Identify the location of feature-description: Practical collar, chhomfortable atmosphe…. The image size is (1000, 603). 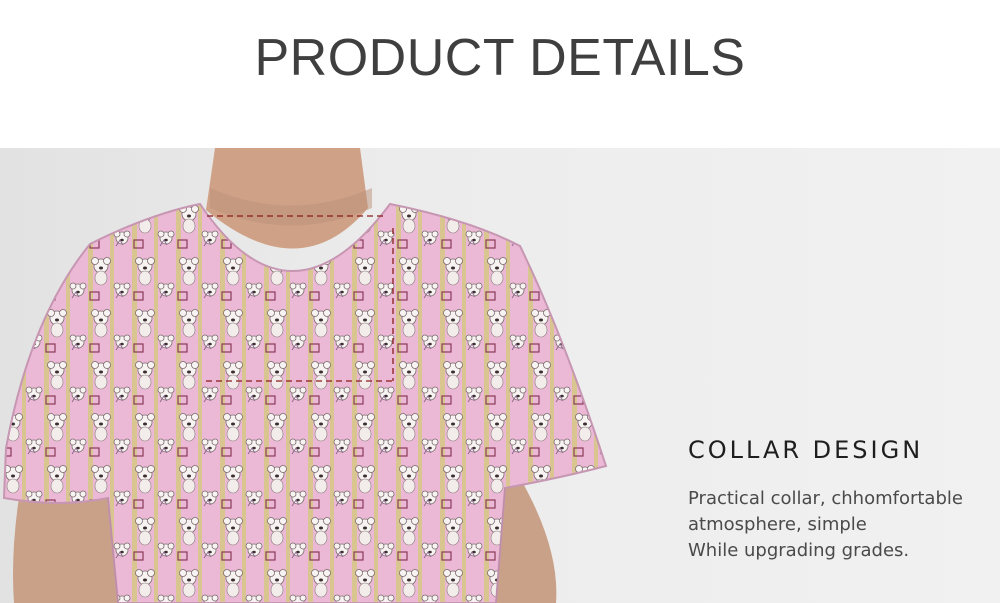
(838, 525).